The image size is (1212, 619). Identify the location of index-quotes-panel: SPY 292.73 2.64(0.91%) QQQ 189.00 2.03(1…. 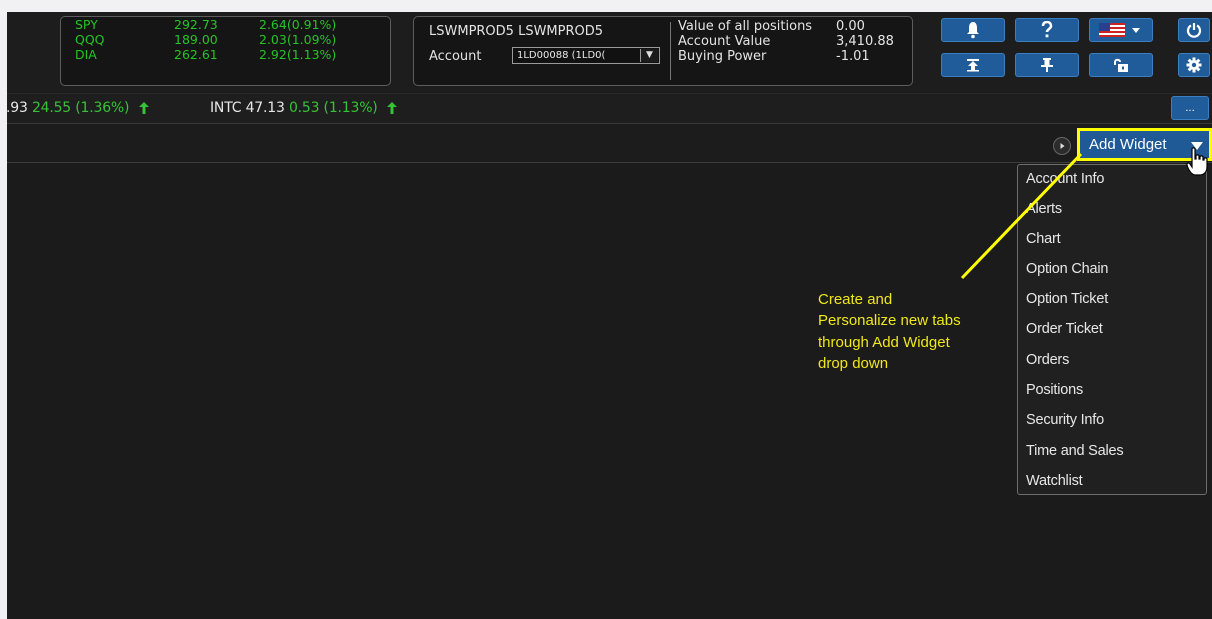
(225, 51).